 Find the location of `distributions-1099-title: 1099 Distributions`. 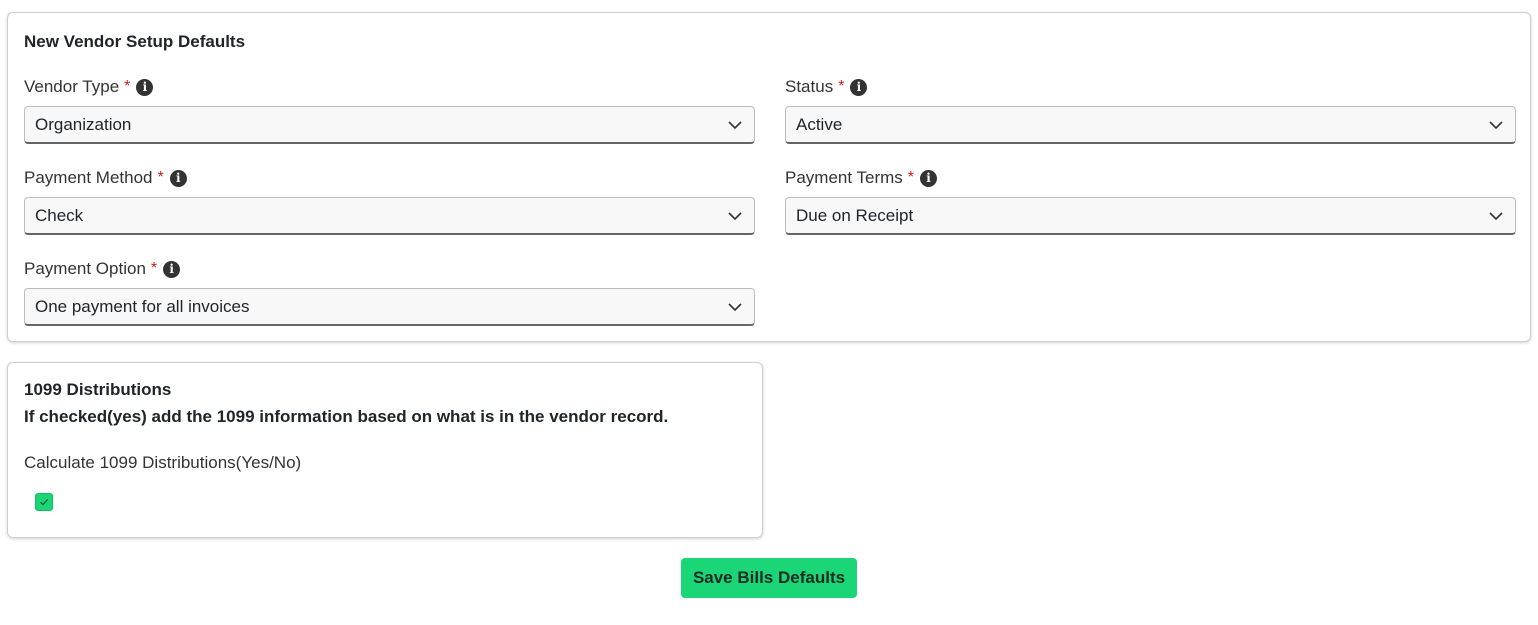

distributions-1099-title: 1099 Distributions is located at coordinates (98, 389).